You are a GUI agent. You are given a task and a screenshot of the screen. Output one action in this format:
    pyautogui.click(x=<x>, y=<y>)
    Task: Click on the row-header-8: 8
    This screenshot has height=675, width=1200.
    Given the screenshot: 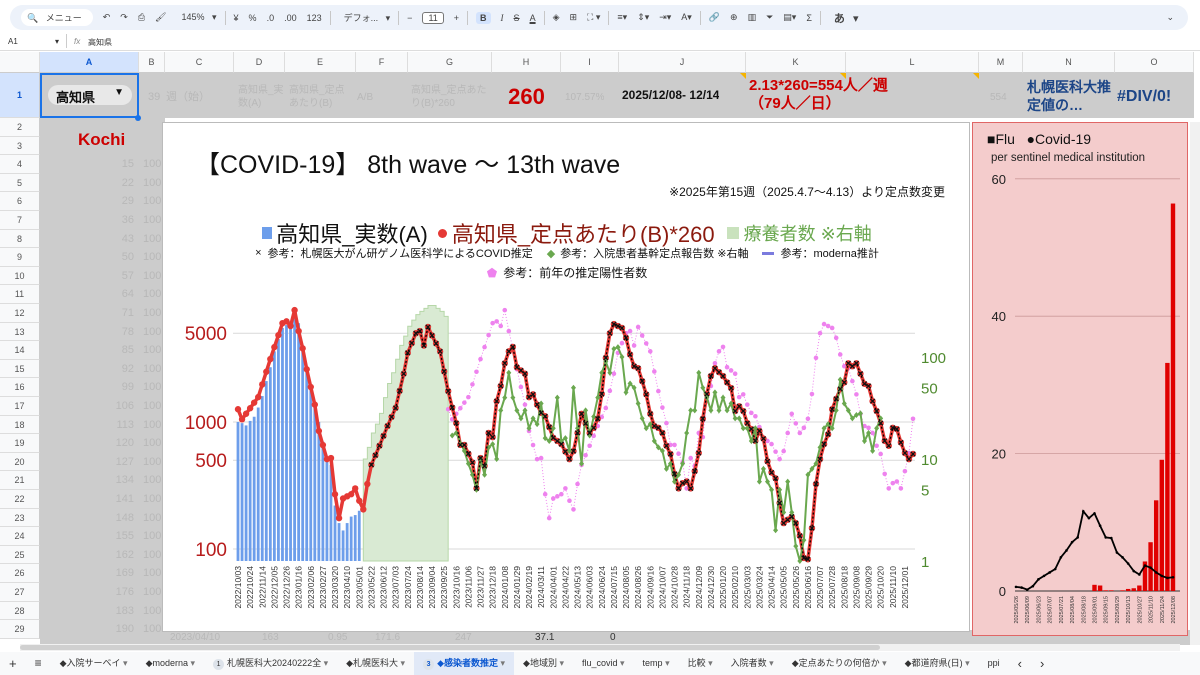 What is the action you would take?
    pyautogui.click(x=20, y=239)
    